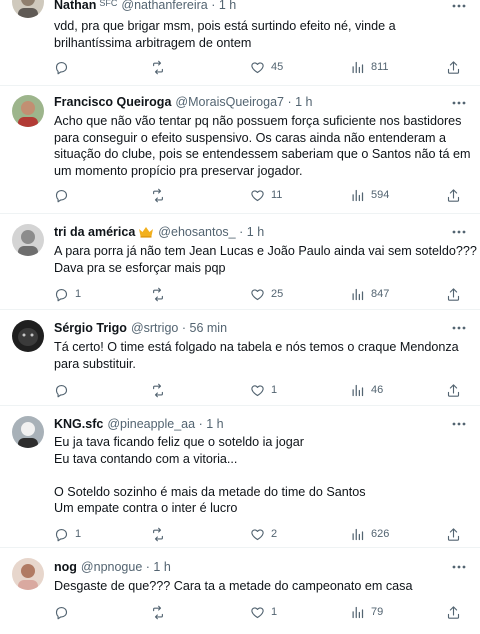 This screenshot has height=634, width=480. Describe the element at coordinates (75, 6) in the screenshot. I see `author-name: Nathan` at that location.